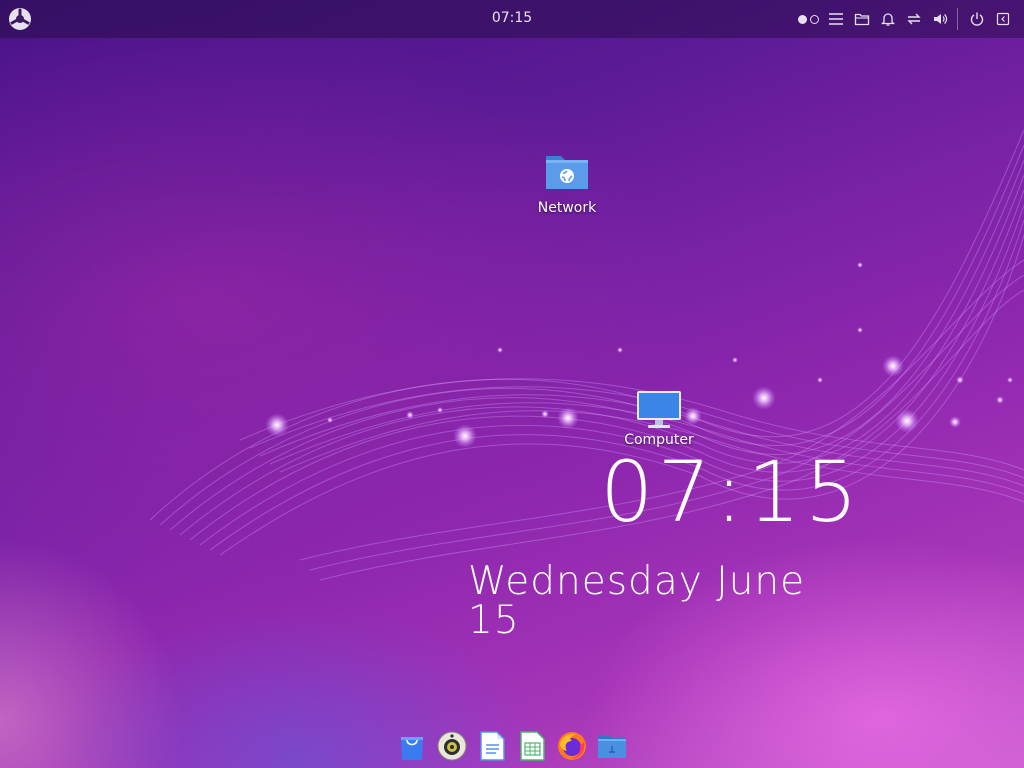 The image size is (1024, 768). I want to click on top-panel: 07:15, so click(512, 19).